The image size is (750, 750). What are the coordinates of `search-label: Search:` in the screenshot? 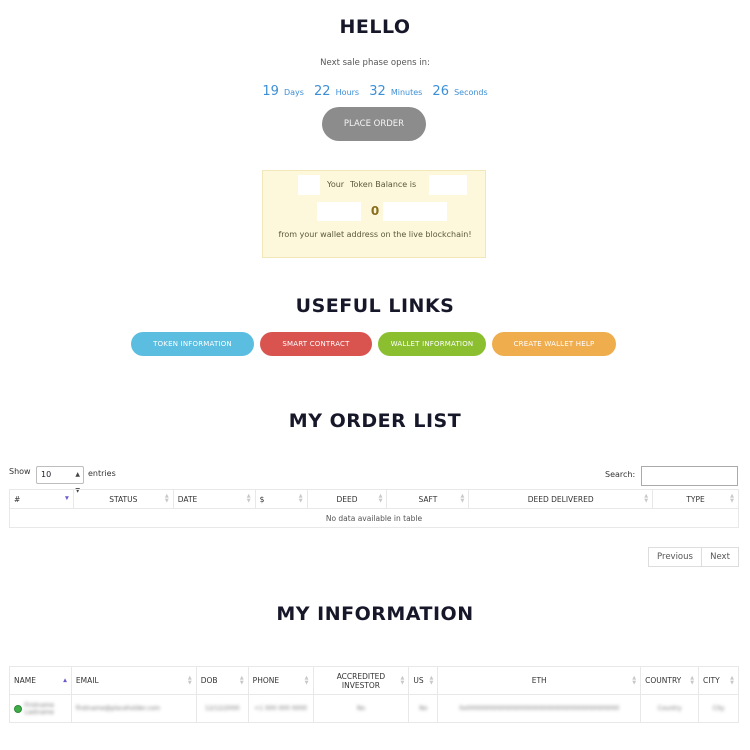 It's located at (620, 474).